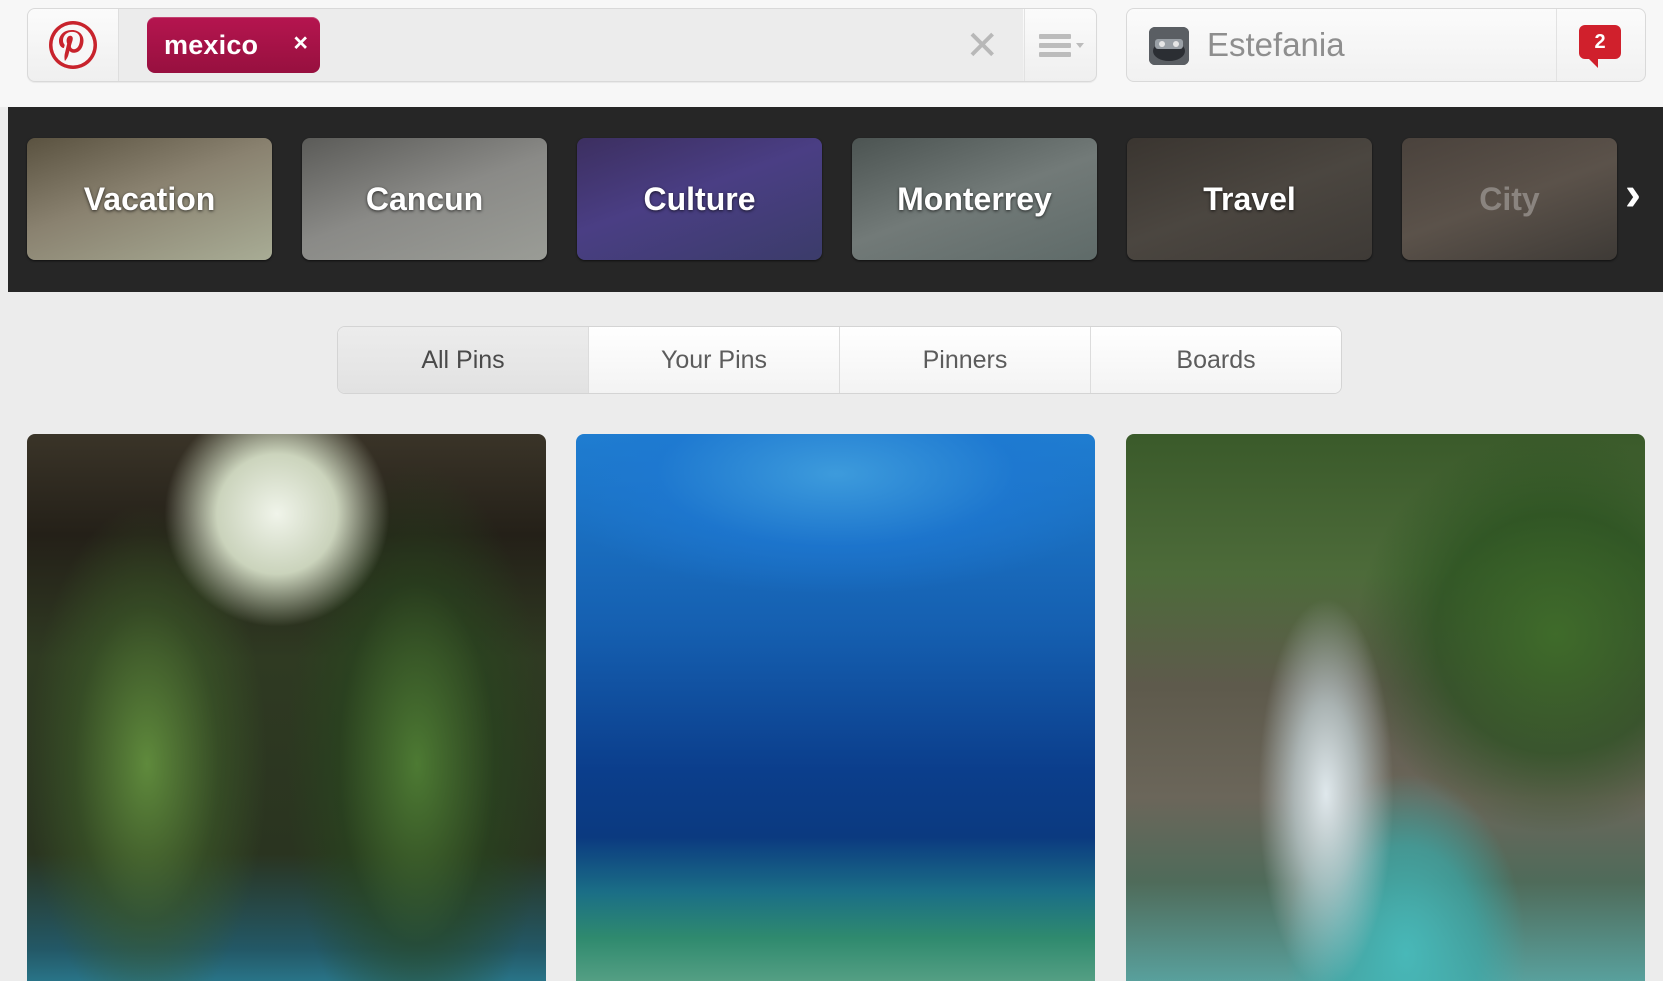  I want to click on header: mexico × ✕ Estefania 2, so click(831, 53).